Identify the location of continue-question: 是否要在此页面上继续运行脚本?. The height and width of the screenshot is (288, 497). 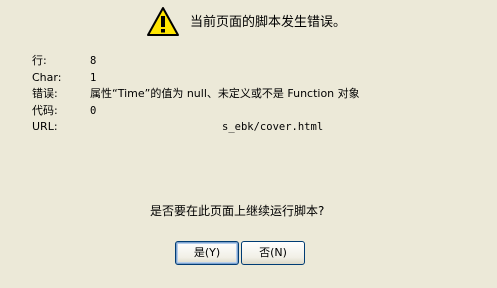
(237, 211).